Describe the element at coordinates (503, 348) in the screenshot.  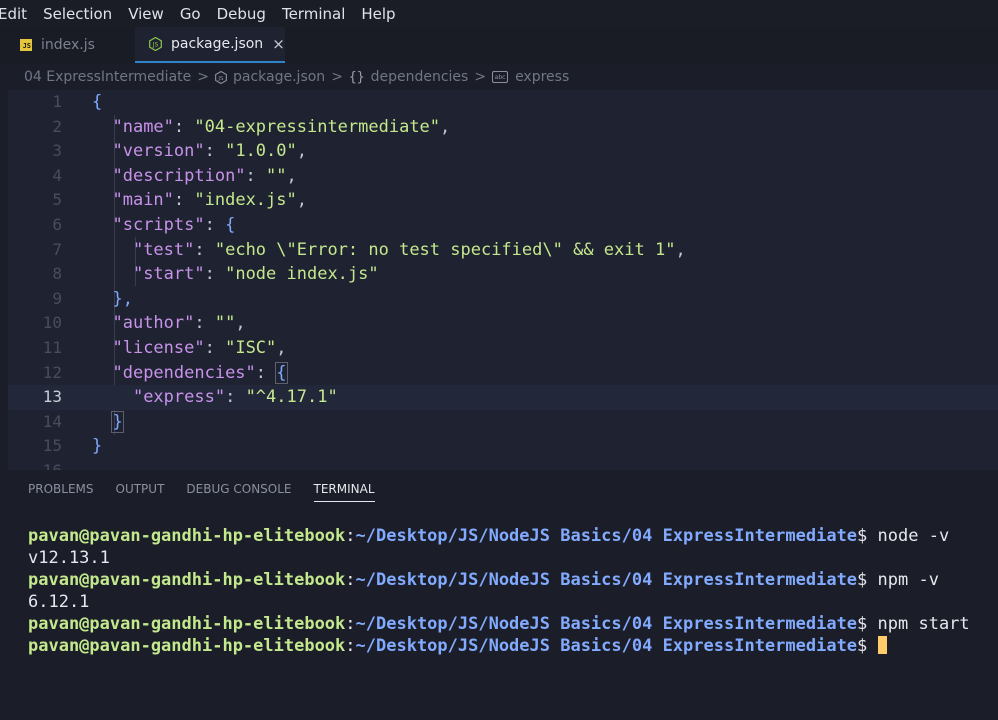
I see `code-line: 11 "license": "ISC",` at that location.